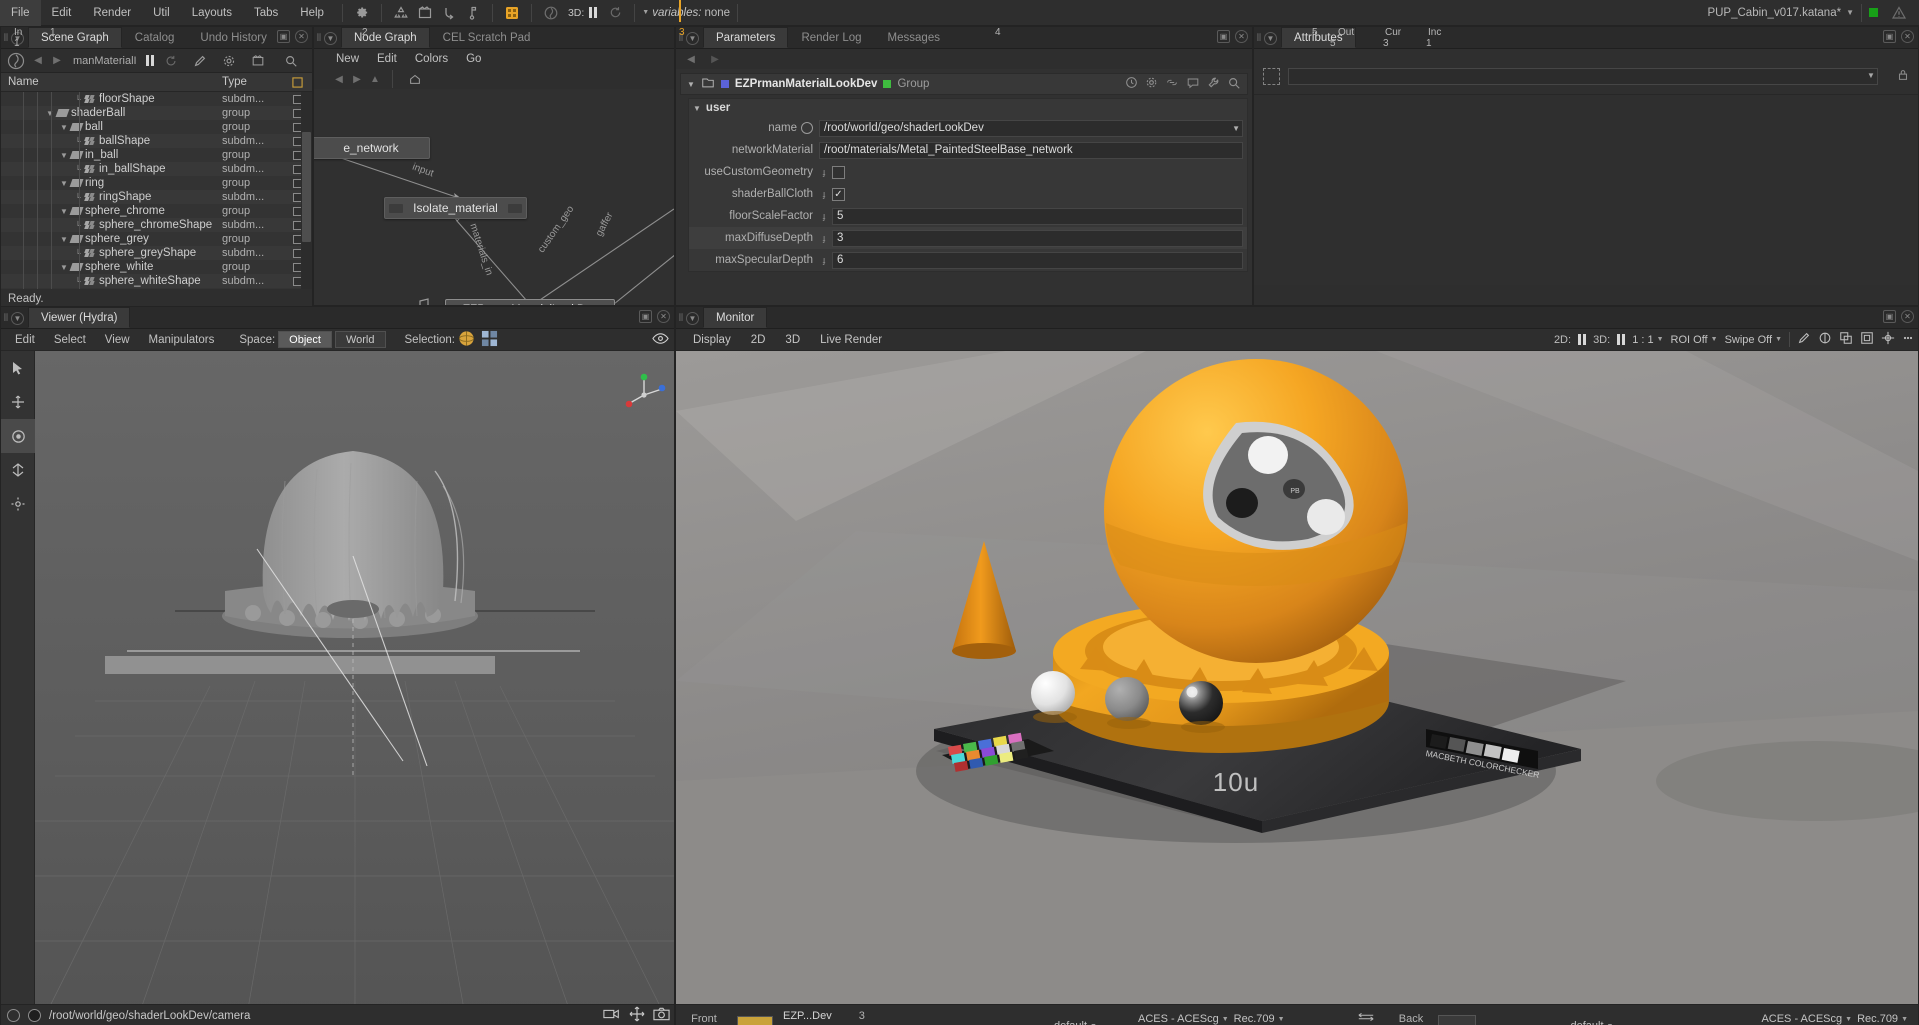 Image resolution: width=1919 pixels, height=1025 pixels. Describe the element at coordinates (252, 82) in the screenshot. I see `column-header-type: Type` at that location.